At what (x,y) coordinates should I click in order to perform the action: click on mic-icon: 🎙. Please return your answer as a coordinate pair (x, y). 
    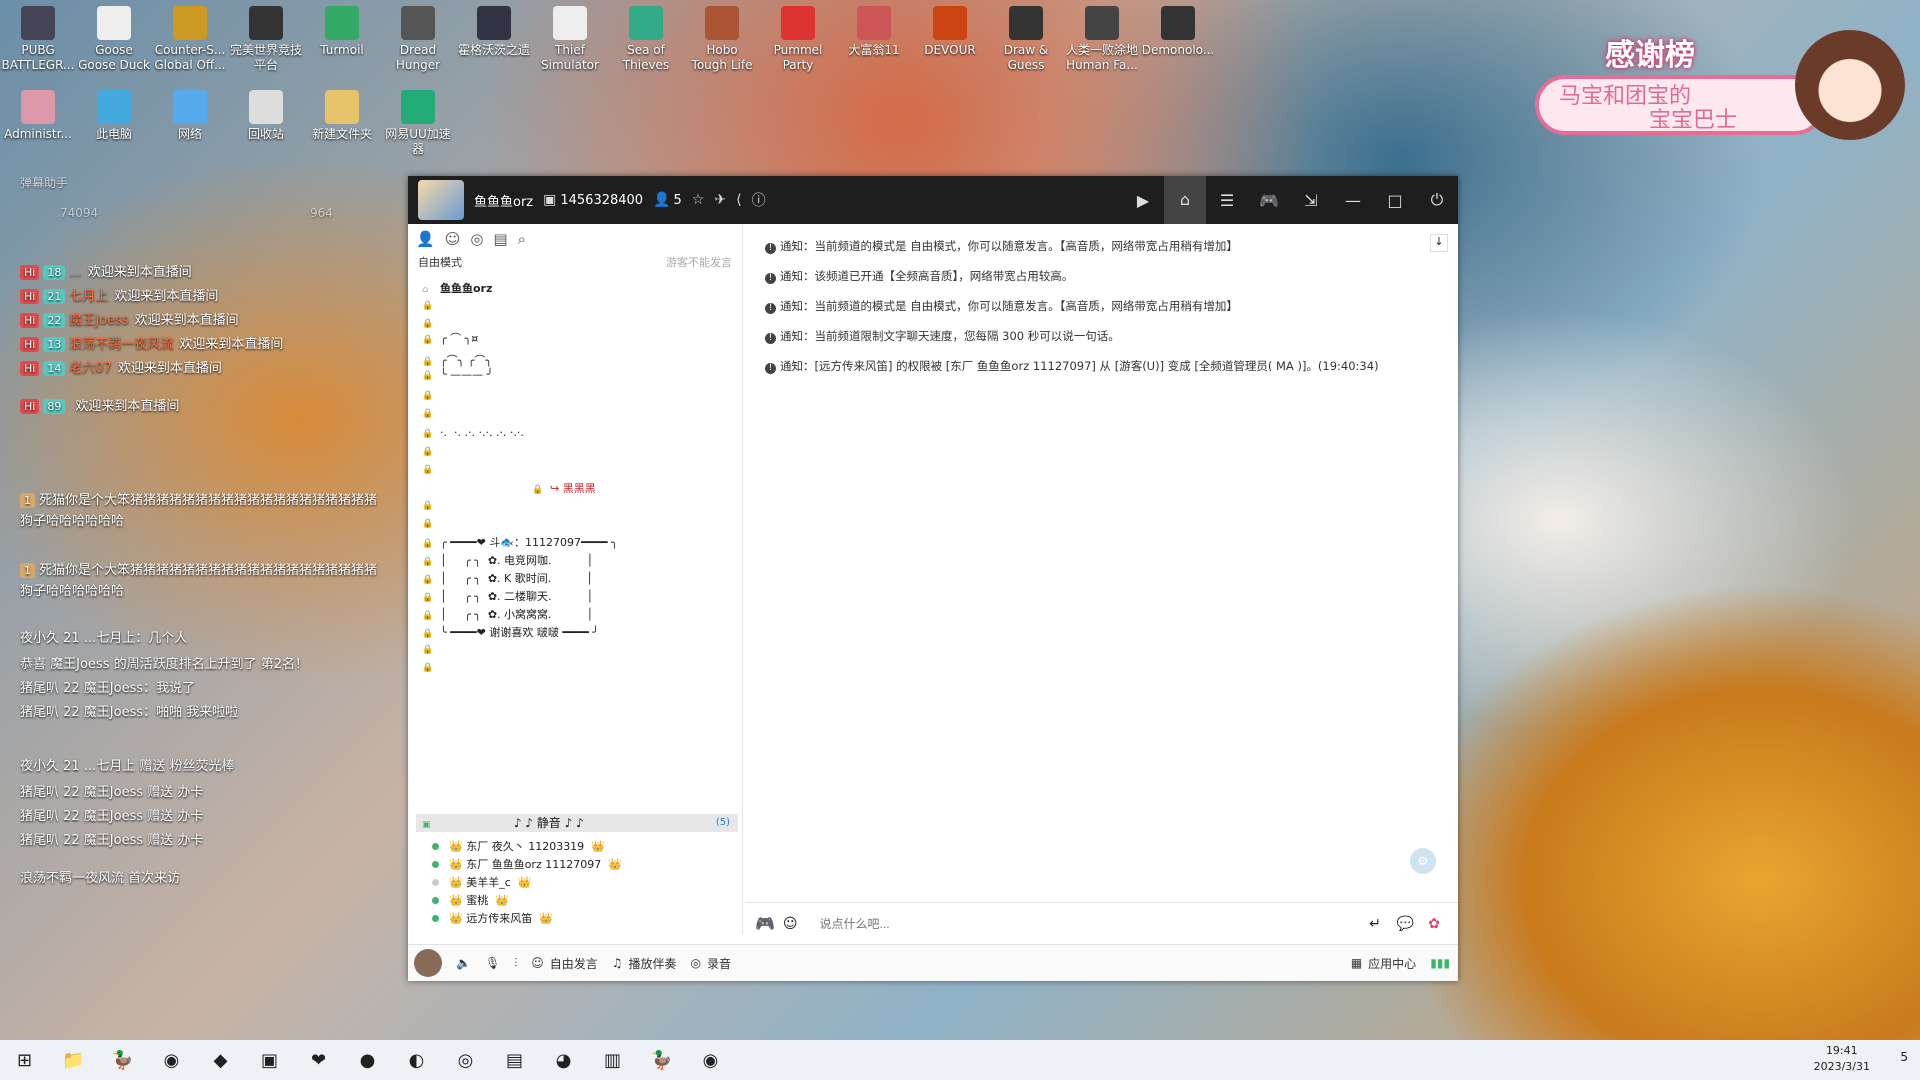
    Looking at the image, I should click on (492, 963).